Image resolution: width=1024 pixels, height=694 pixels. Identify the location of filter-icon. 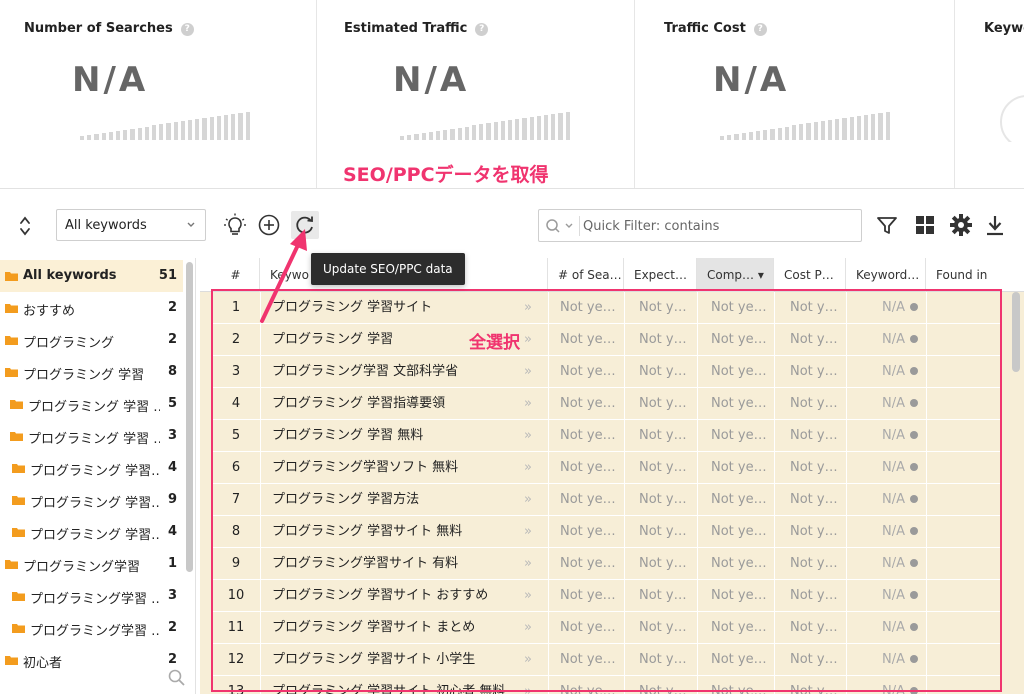
(887, 225).